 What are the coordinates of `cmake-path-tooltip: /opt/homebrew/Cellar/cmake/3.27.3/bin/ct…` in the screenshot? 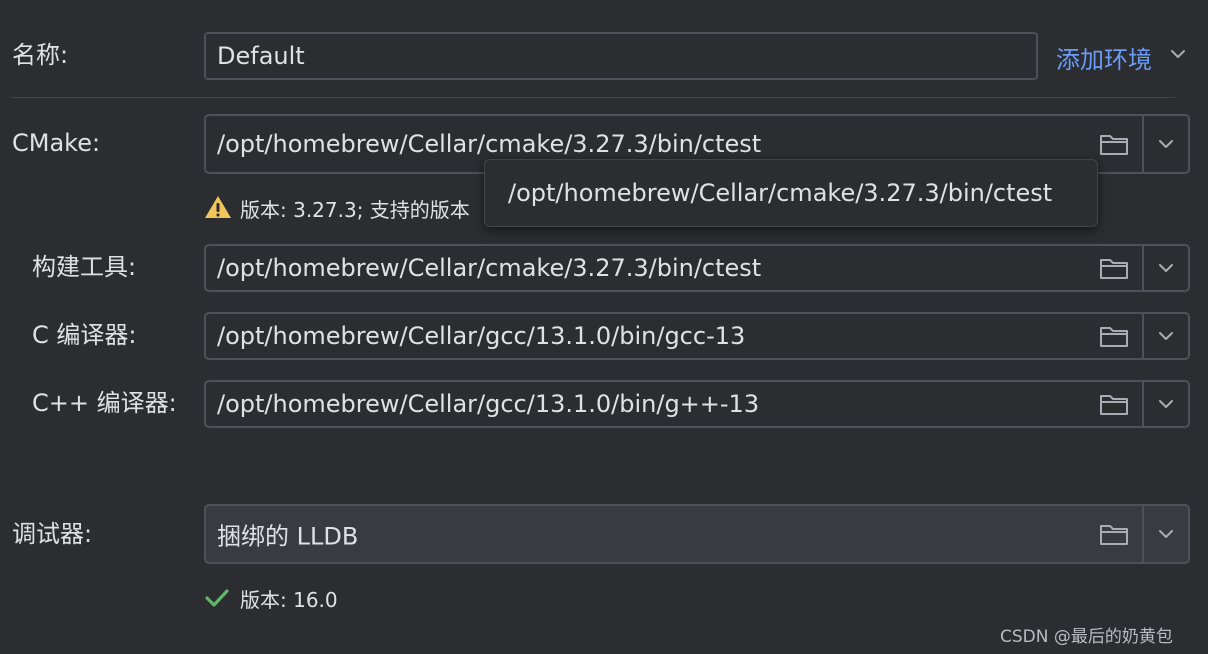 It's located at (791, 193).